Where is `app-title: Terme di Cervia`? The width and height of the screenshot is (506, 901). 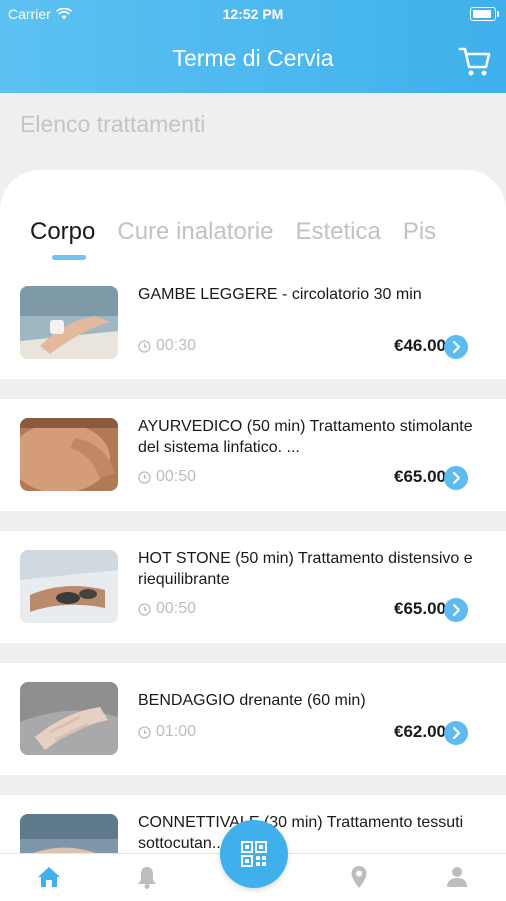 app-title: Terme di Cervia is located at coordinates (253, 58).